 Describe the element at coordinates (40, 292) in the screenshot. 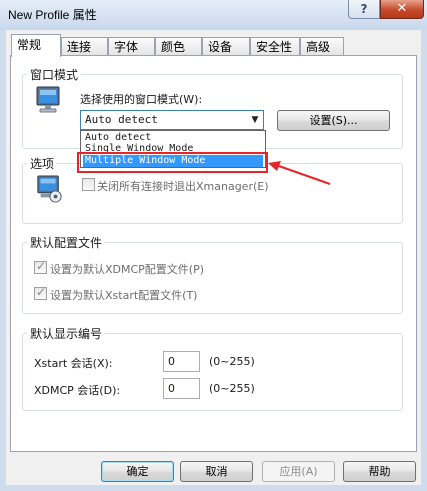

I see `default-xstart-checkbox` at that location.